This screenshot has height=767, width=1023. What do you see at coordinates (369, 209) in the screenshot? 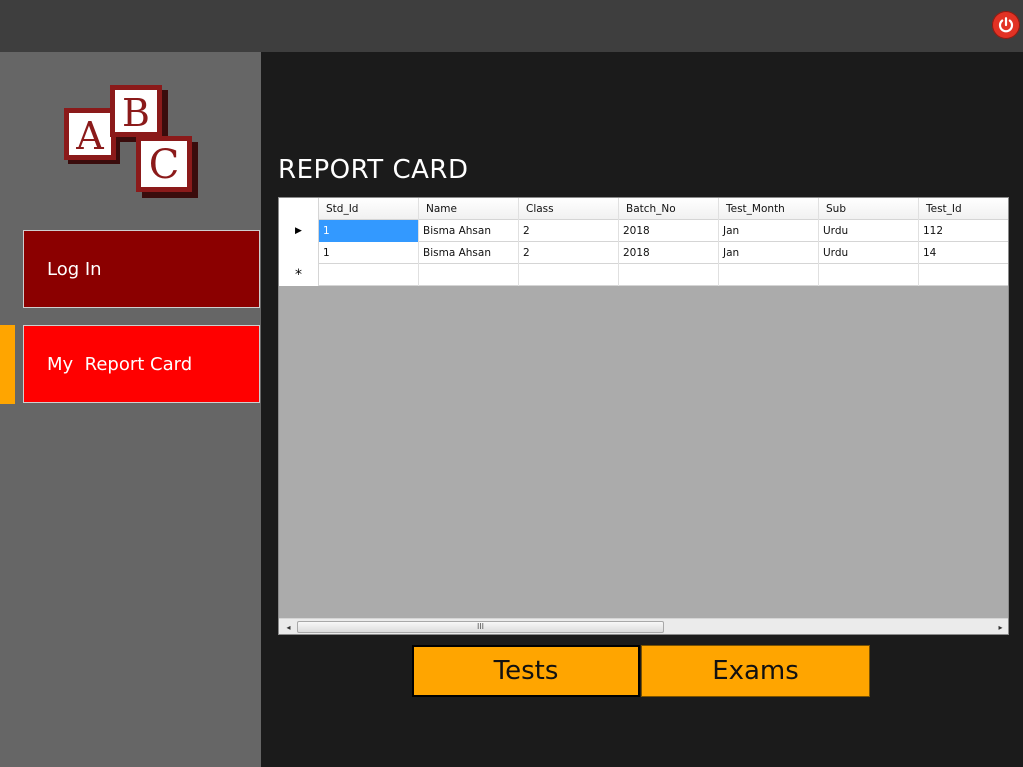
I see `column-header-std-id: Std_Id` at bounding box center [369, 209].